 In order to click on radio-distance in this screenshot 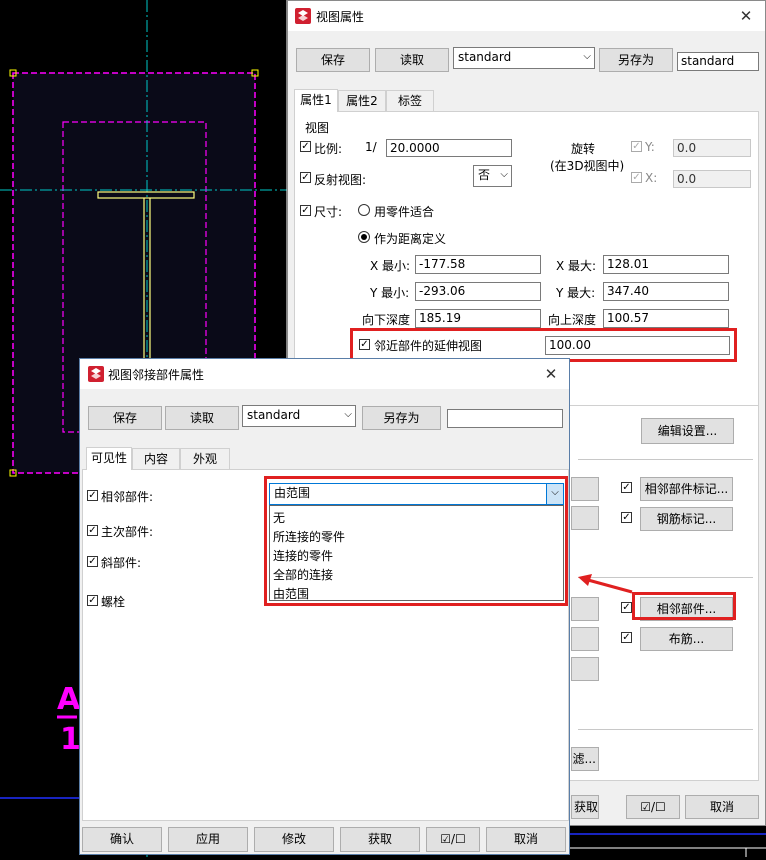, I will do `click(364, 237)`.